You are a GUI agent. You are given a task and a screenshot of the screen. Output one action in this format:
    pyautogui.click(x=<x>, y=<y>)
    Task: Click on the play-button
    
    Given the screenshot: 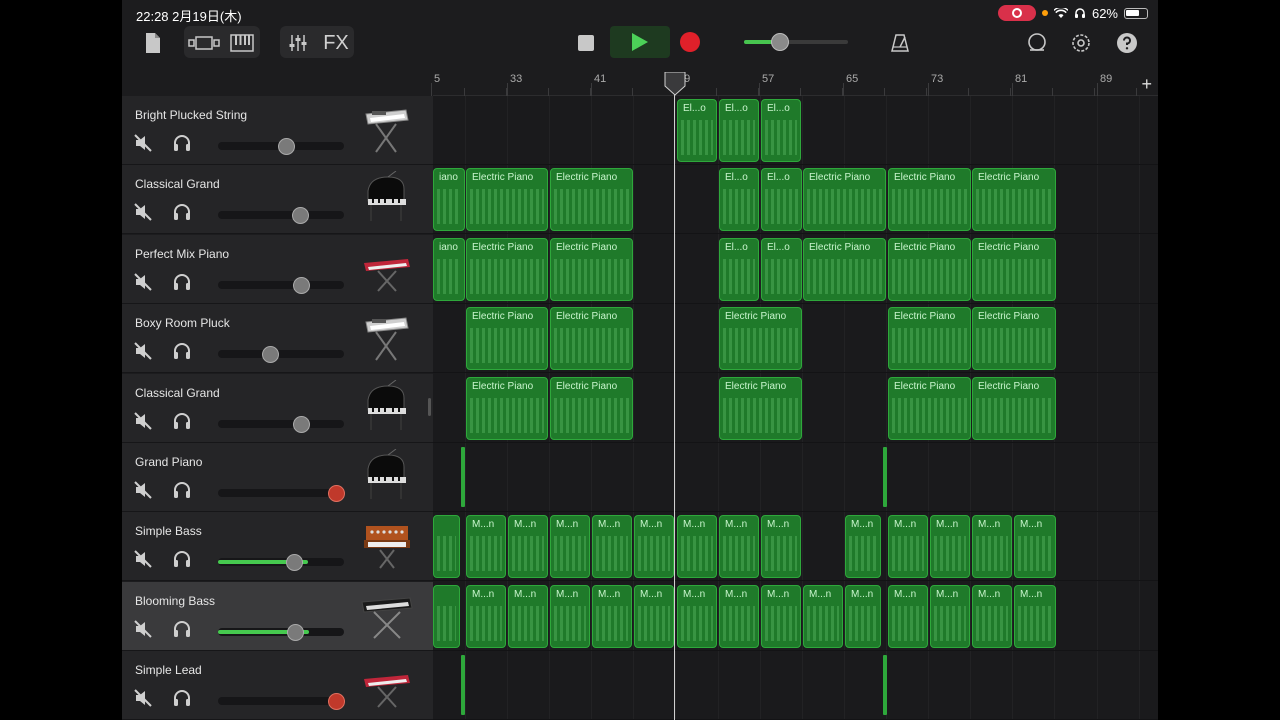 What is the action you would take?
    pyautogui.click(x=640, y=42)
    